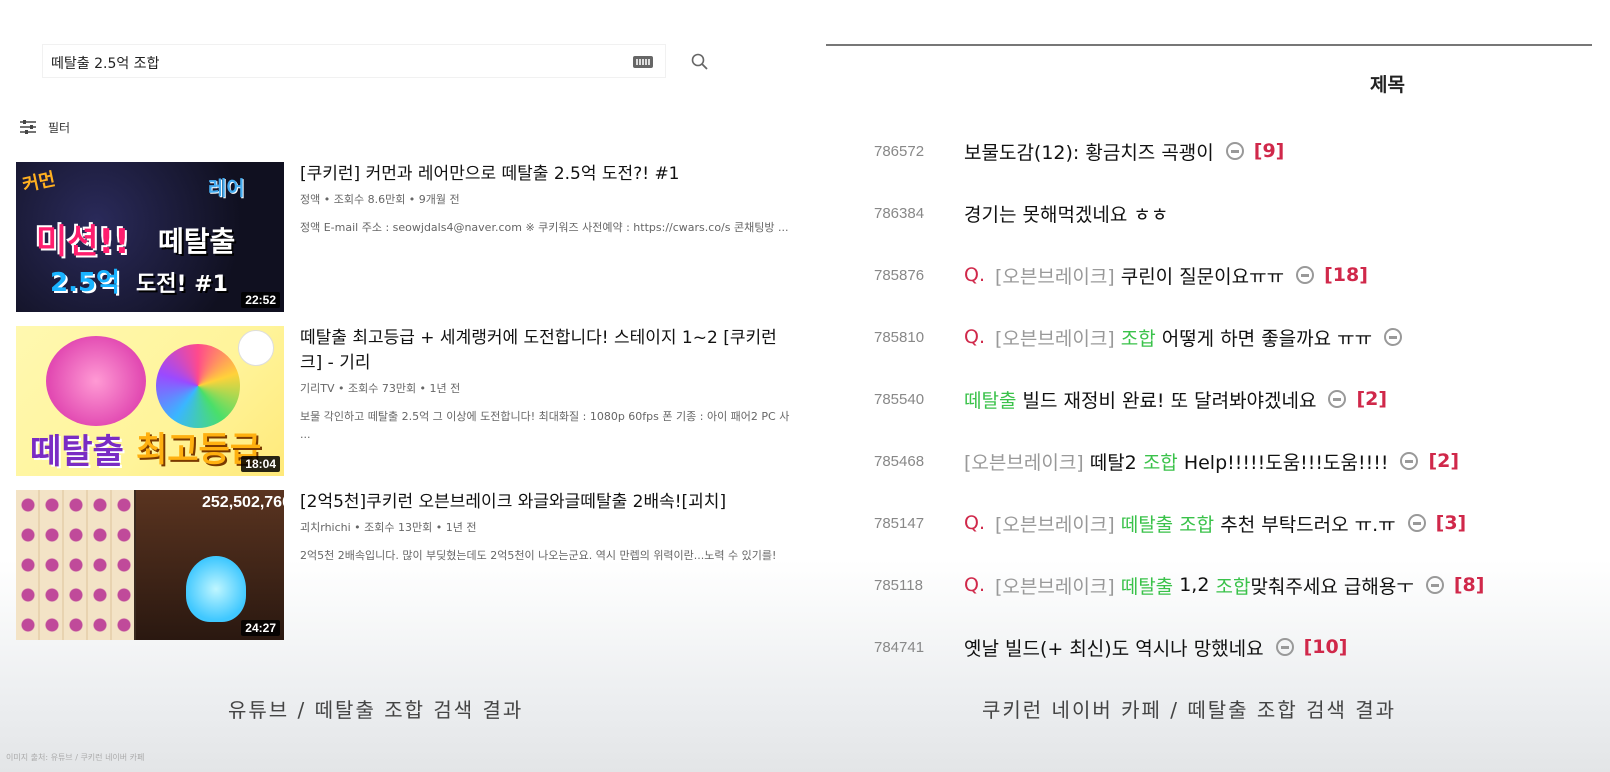 The width and height of the screenshot is (1610, 772). What do you see at coordinates (898, 585) in the screenshot?
I see `post-number: 785118` at bounding box center [898, 585].